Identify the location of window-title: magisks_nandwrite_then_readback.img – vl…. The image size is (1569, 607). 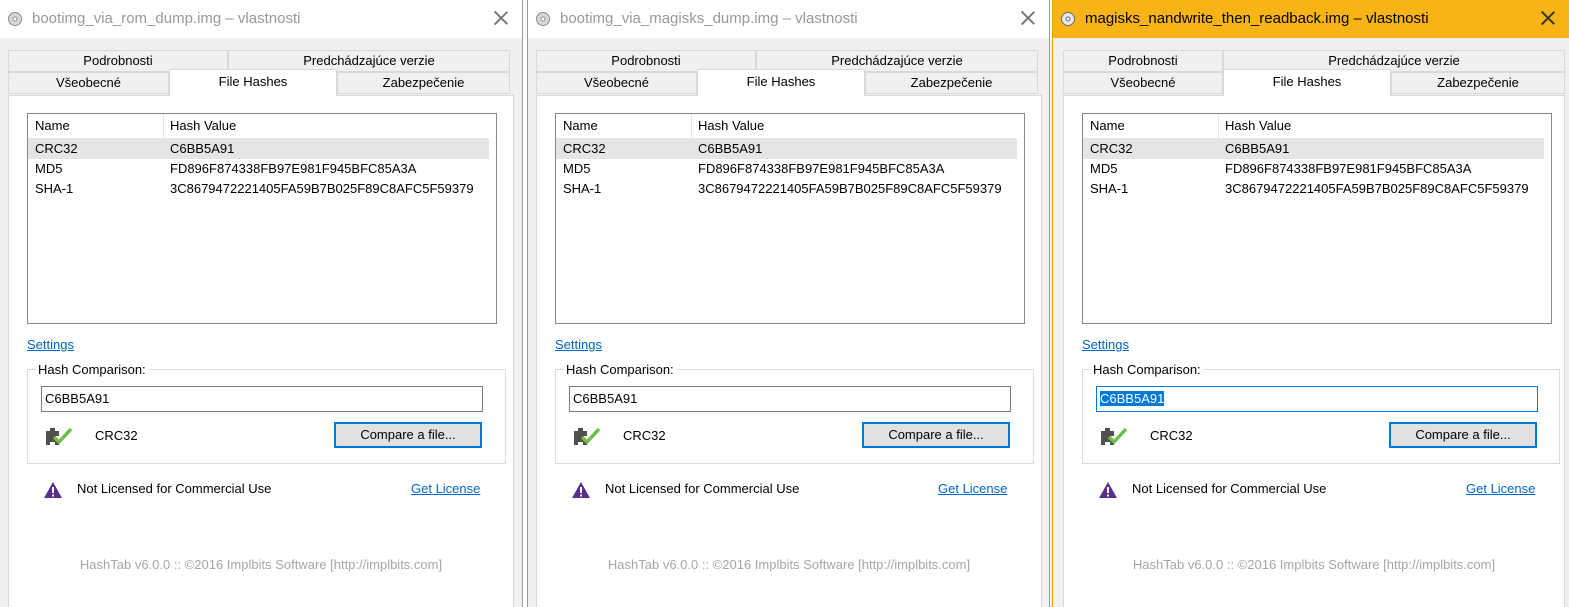
(1257, 18).